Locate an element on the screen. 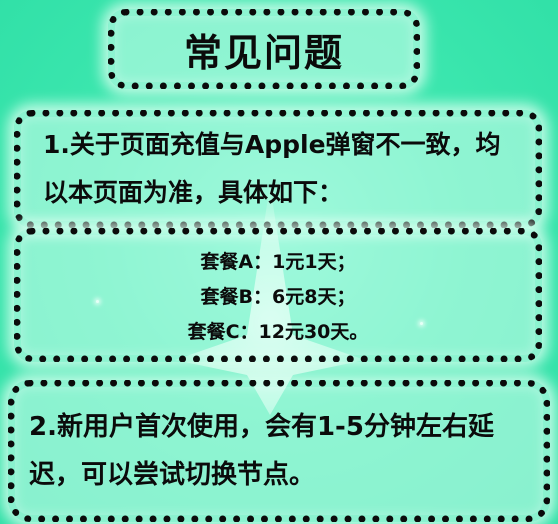 This screenshot has width=558, height=524. plan-item-a: 套餐A：1元1天； is located at coordinates (278, 261).